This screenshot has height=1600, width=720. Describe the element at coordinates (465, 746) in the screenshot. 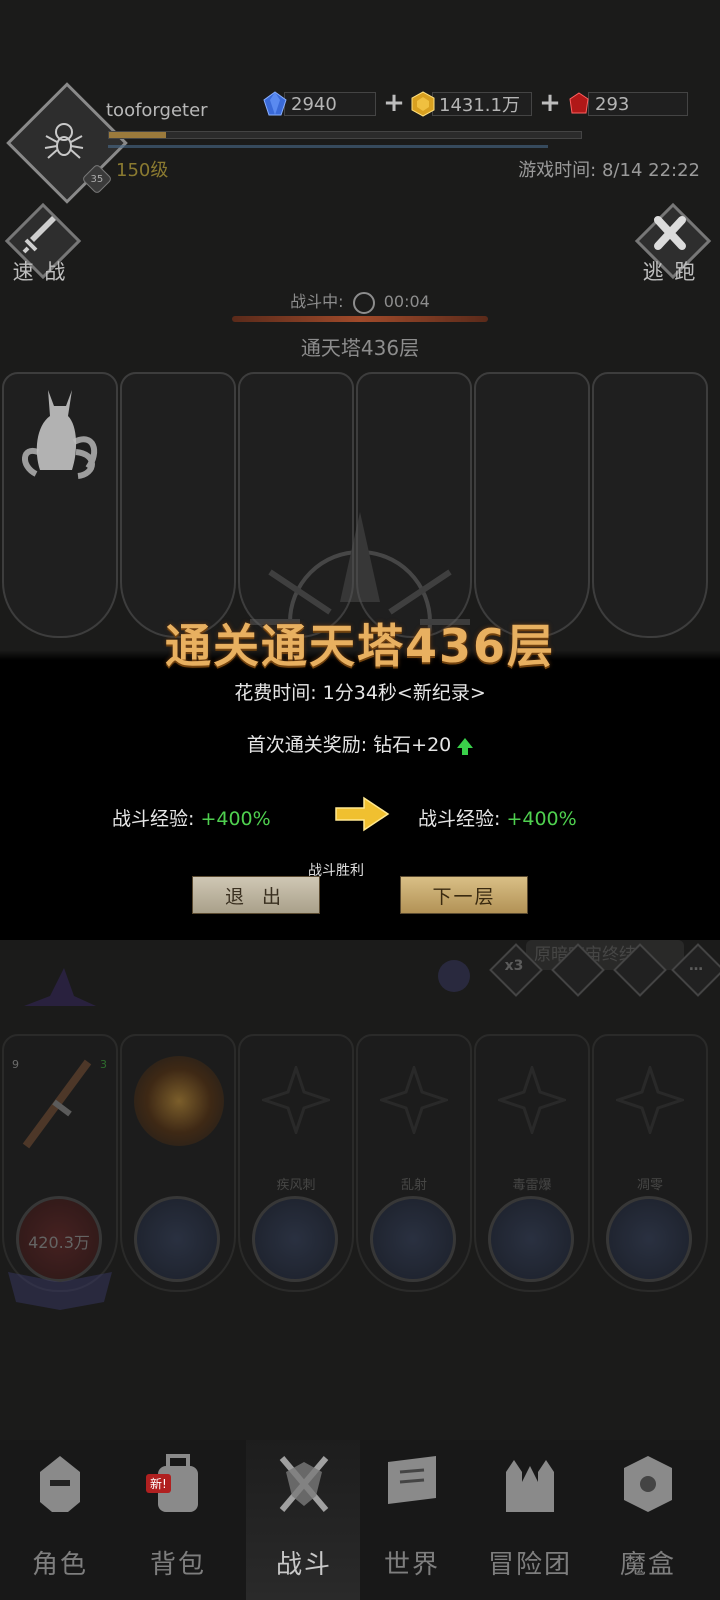

I see `green-up-arrow-icon` at that location.